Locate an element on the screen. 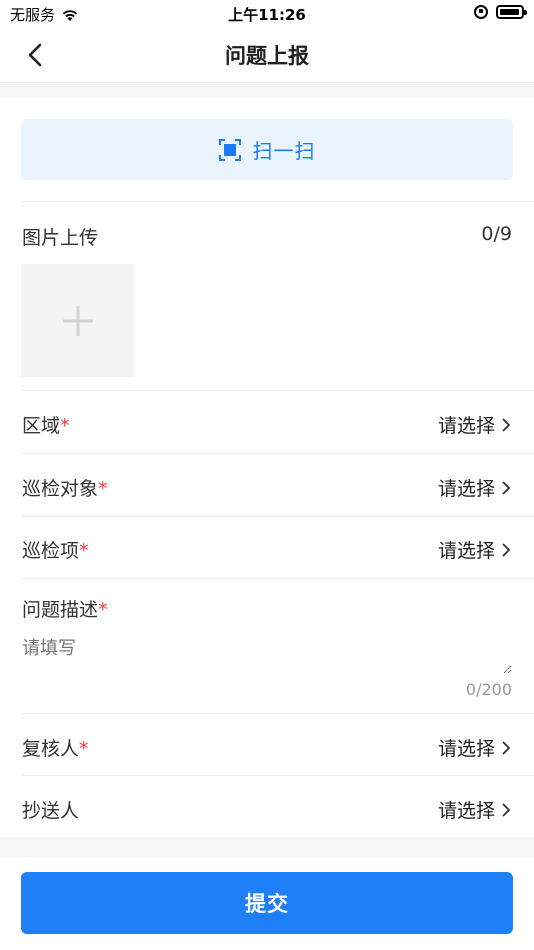  description-counter: 0/200 is located at coordinates (488, 689).